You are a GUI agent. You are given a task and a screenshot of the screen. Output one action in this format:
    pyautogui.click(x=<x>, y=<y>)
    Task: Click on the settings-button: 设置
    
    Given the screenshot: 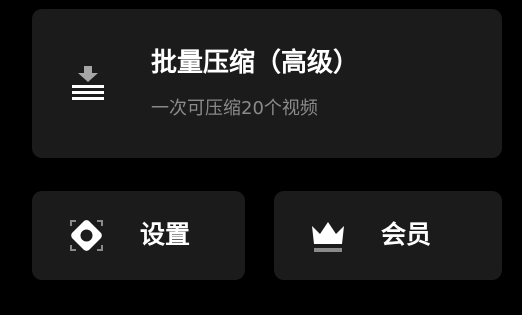 What is the action you would take?
    pyautogui.click(x=138, y=235)
    